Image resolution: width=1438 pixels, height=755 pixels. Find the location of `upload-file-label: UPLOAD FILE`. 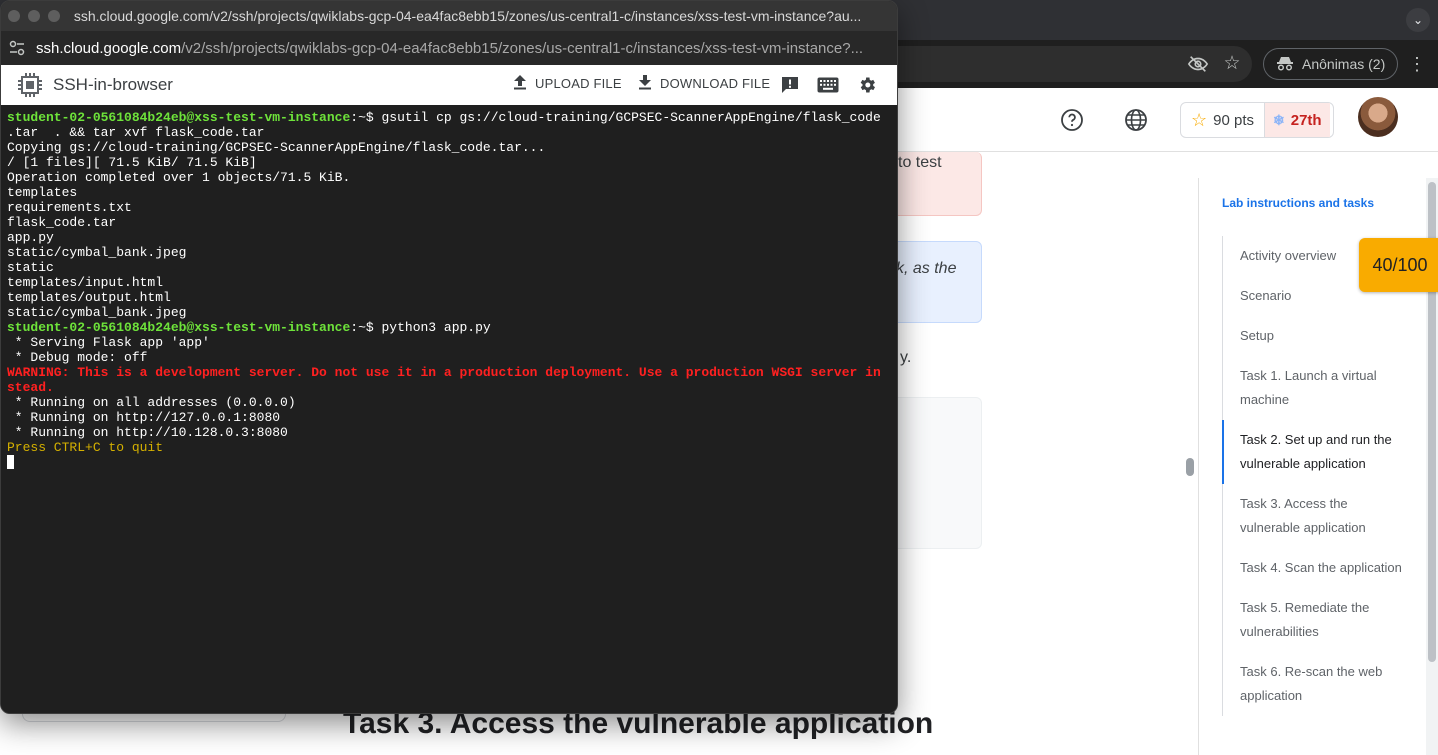

upload-file-label: UPLOAD FILE is located at coordinates (578, 83).